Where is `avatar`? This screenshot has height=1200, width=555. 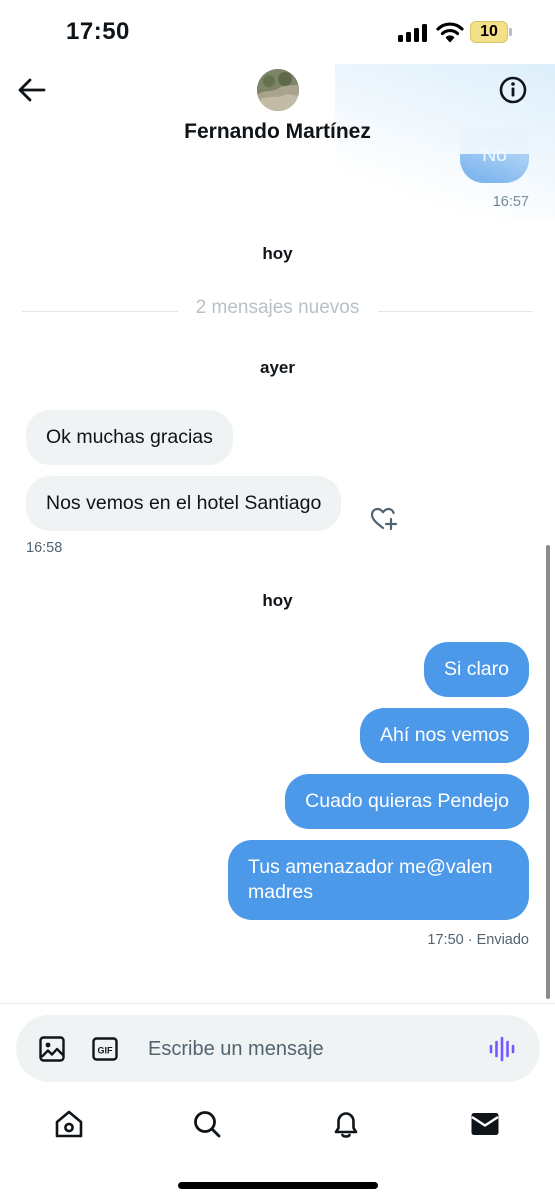 avatar is located at coordinates (278, 90).